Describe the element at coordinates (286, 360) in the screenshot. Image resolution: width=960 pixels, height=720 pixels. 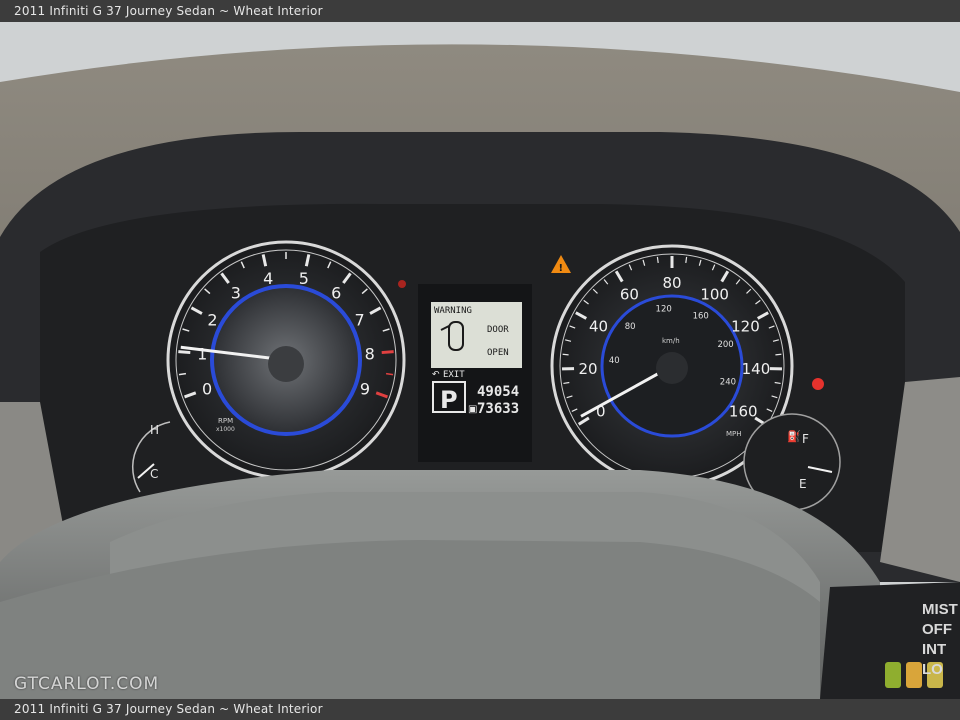
I see `tachometer: 0 123 4 5 678 9 RPM x1000` at that location.